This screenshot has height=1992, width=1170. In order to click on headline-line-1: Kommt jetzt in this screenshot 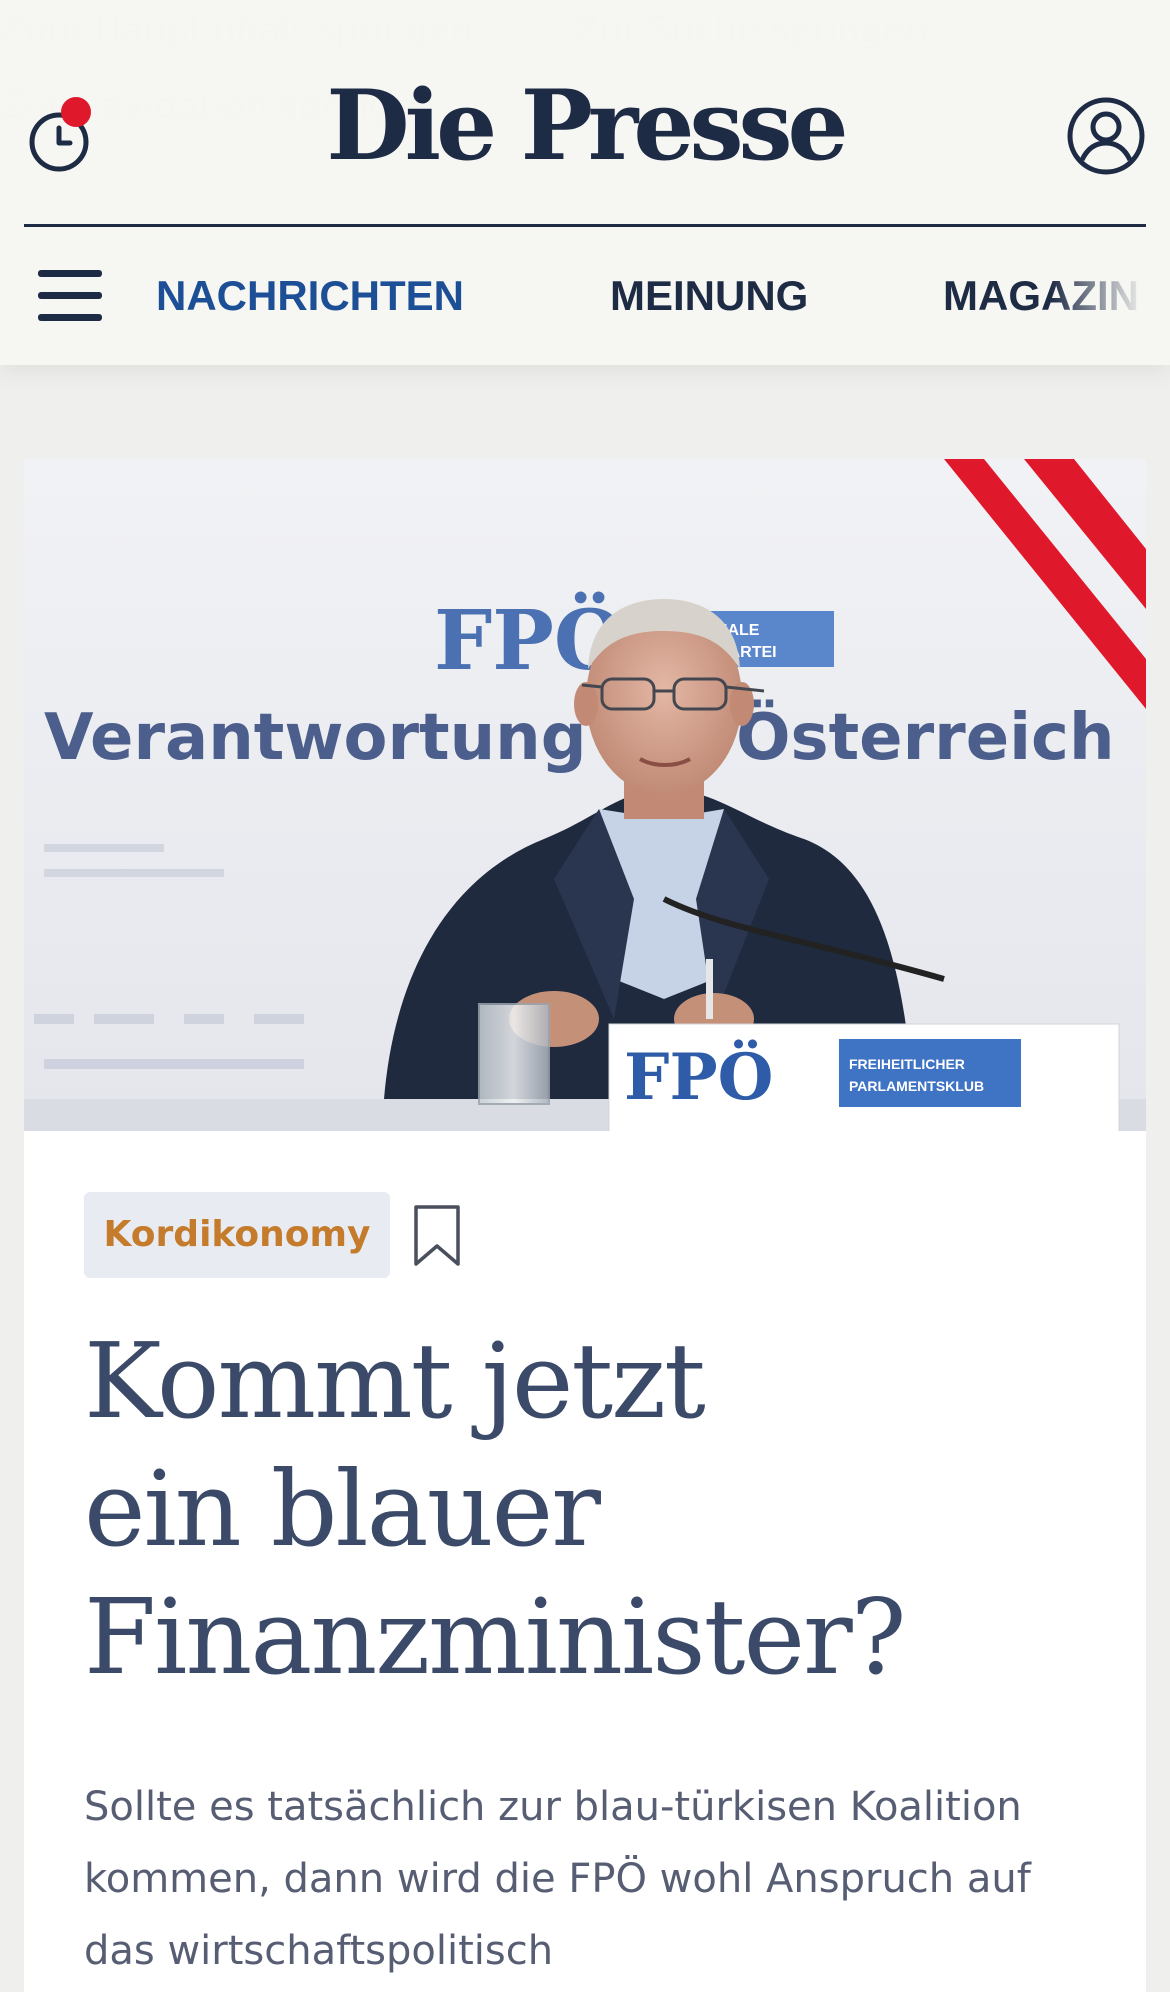, I will do `click(395, 1381)`.